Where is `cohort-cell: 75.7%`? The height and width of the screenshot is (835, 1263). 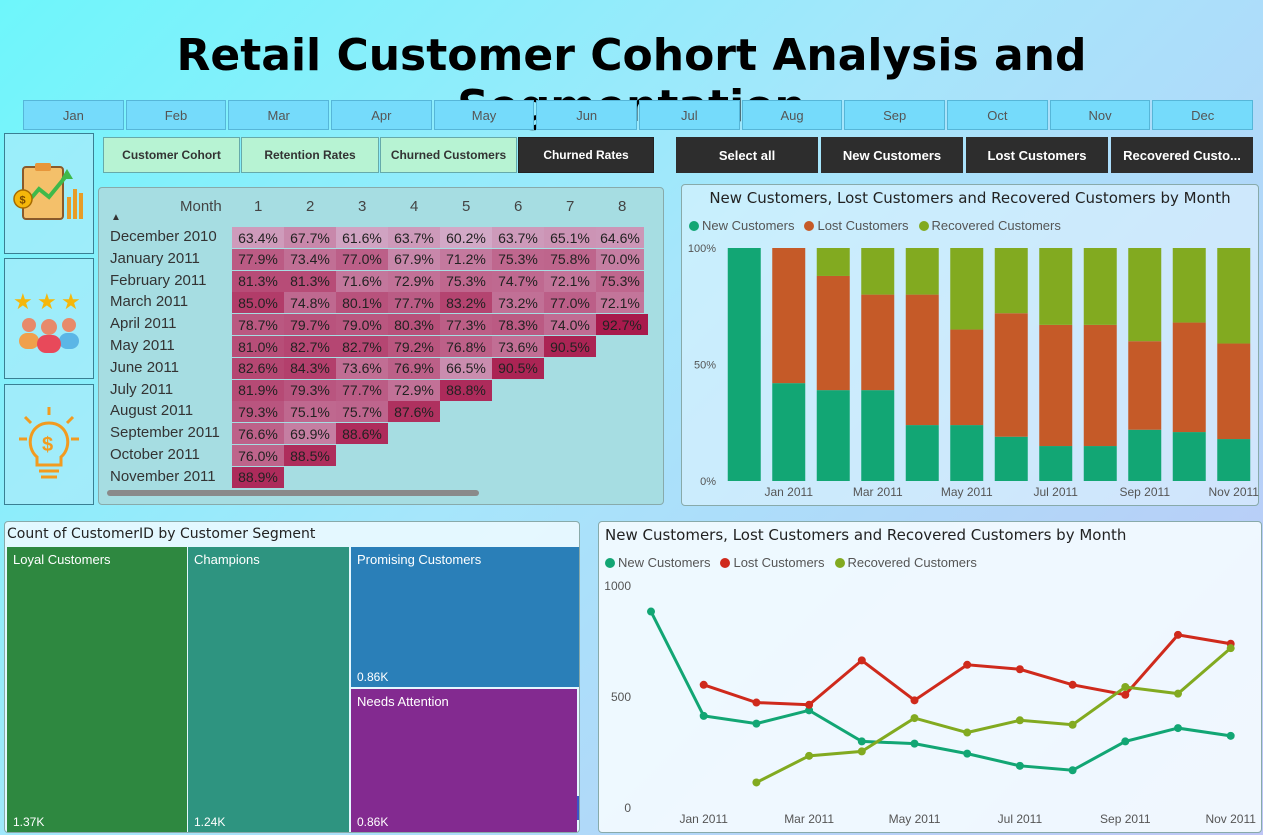
cohort-cell: 75.7% is located at coordinates (362, 412).